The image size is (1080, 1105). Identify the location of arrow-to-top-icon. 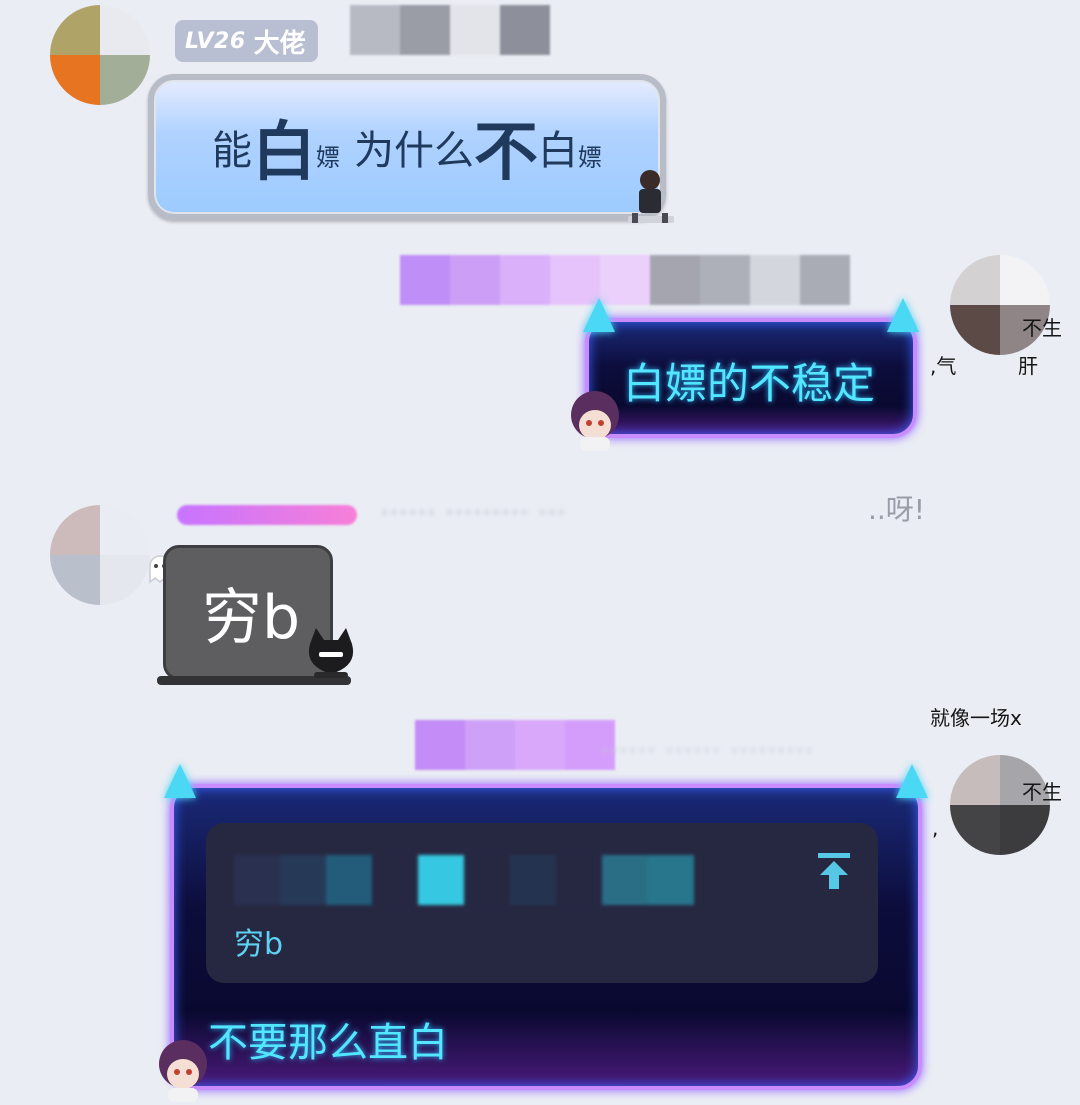
(834, 871).